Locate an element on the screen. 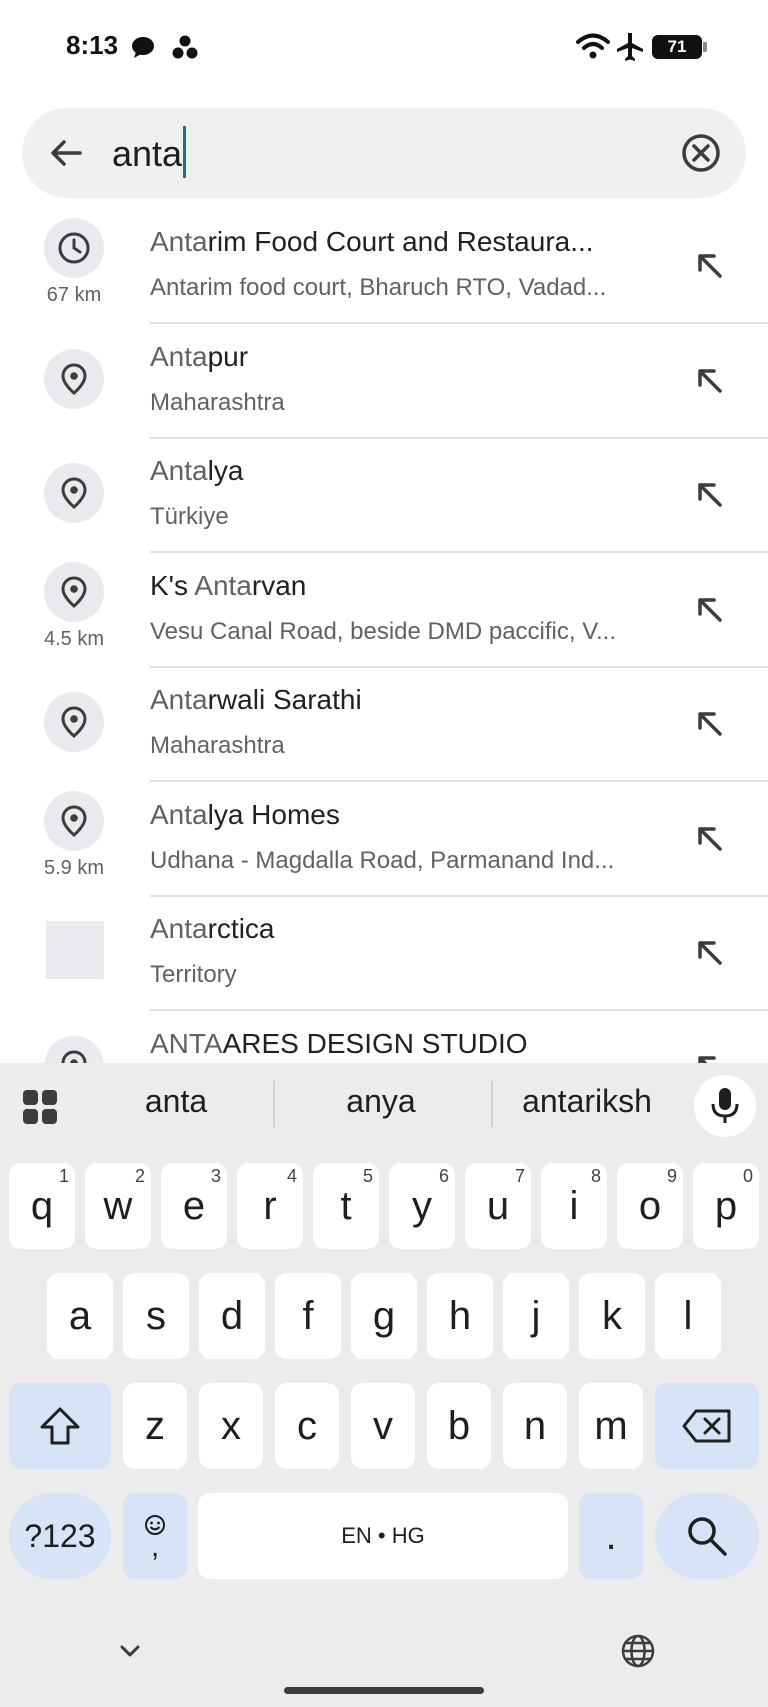 This screenshot has height=1707, width=768. airplane-mode-icon is located at coordinates (630, 47).